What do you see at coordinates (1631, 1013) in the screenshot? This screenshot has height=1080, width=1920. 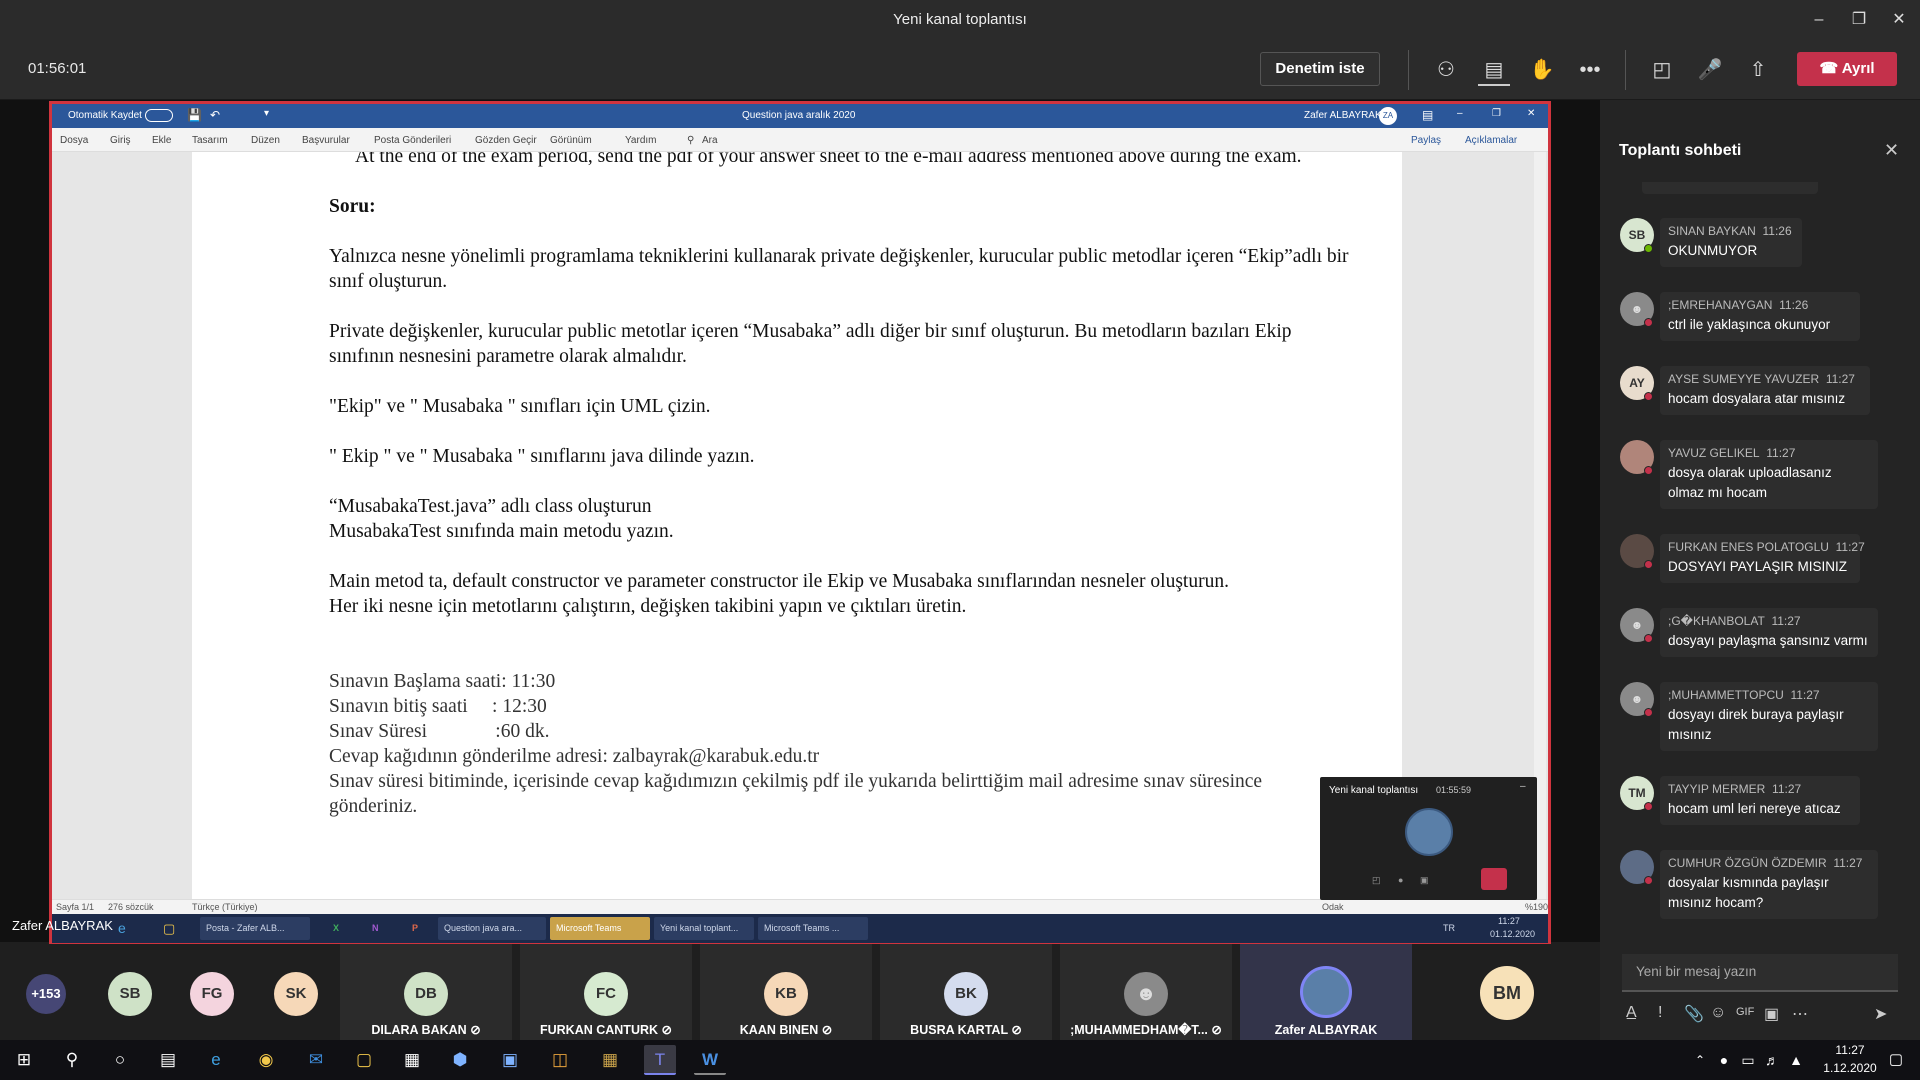 I see `format-icon: A̲` at bounding box center [1631, 1013].